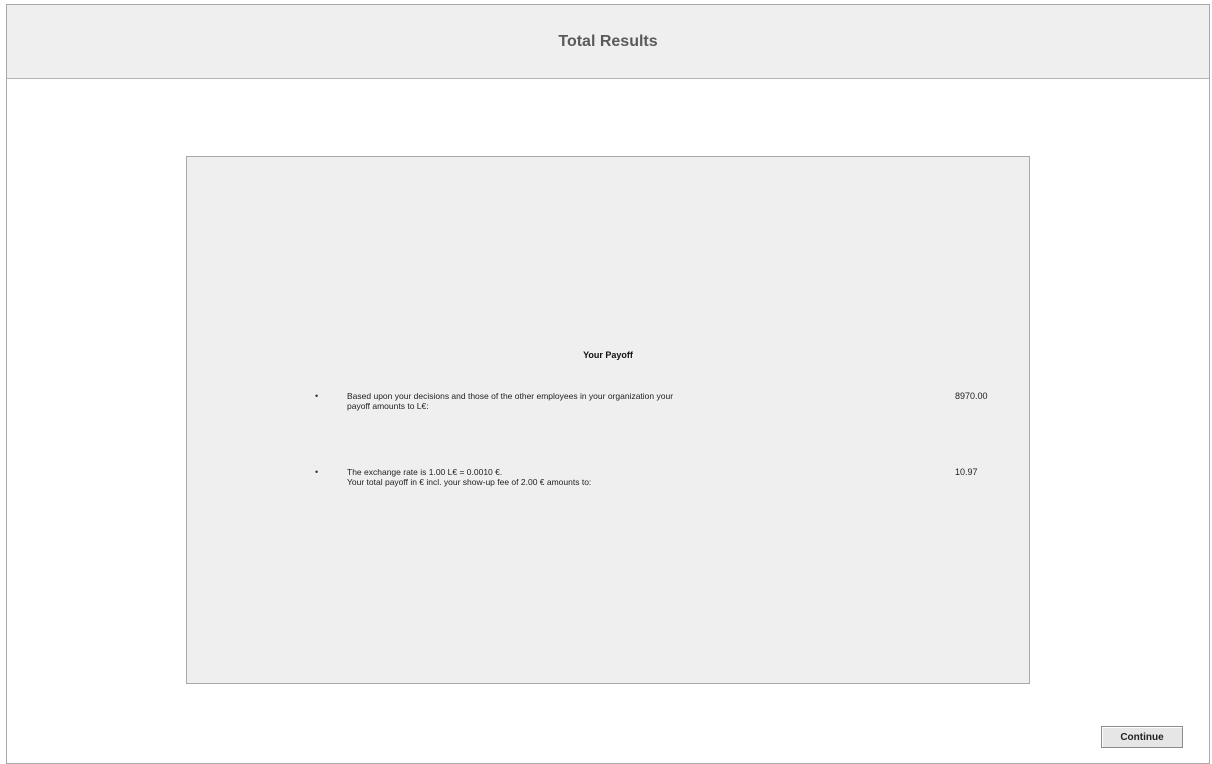  I want to click on page-title: Total Results, so click(608, 41).